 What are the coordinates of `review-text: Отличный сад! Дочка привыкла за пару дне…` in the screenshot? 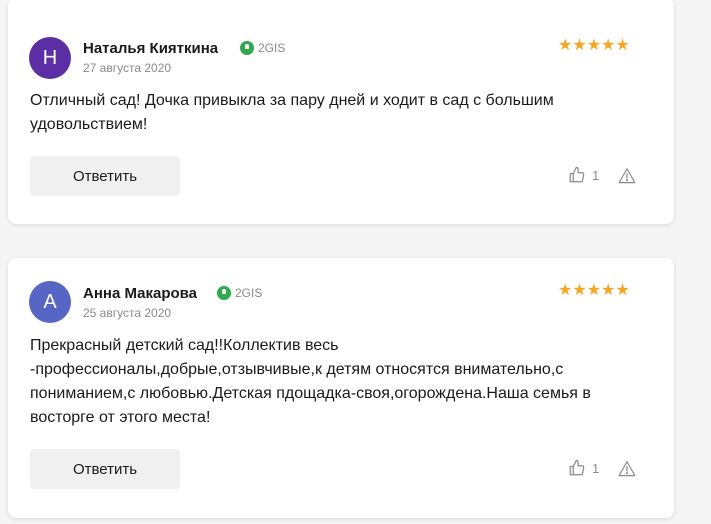 It's located at (292, 112).